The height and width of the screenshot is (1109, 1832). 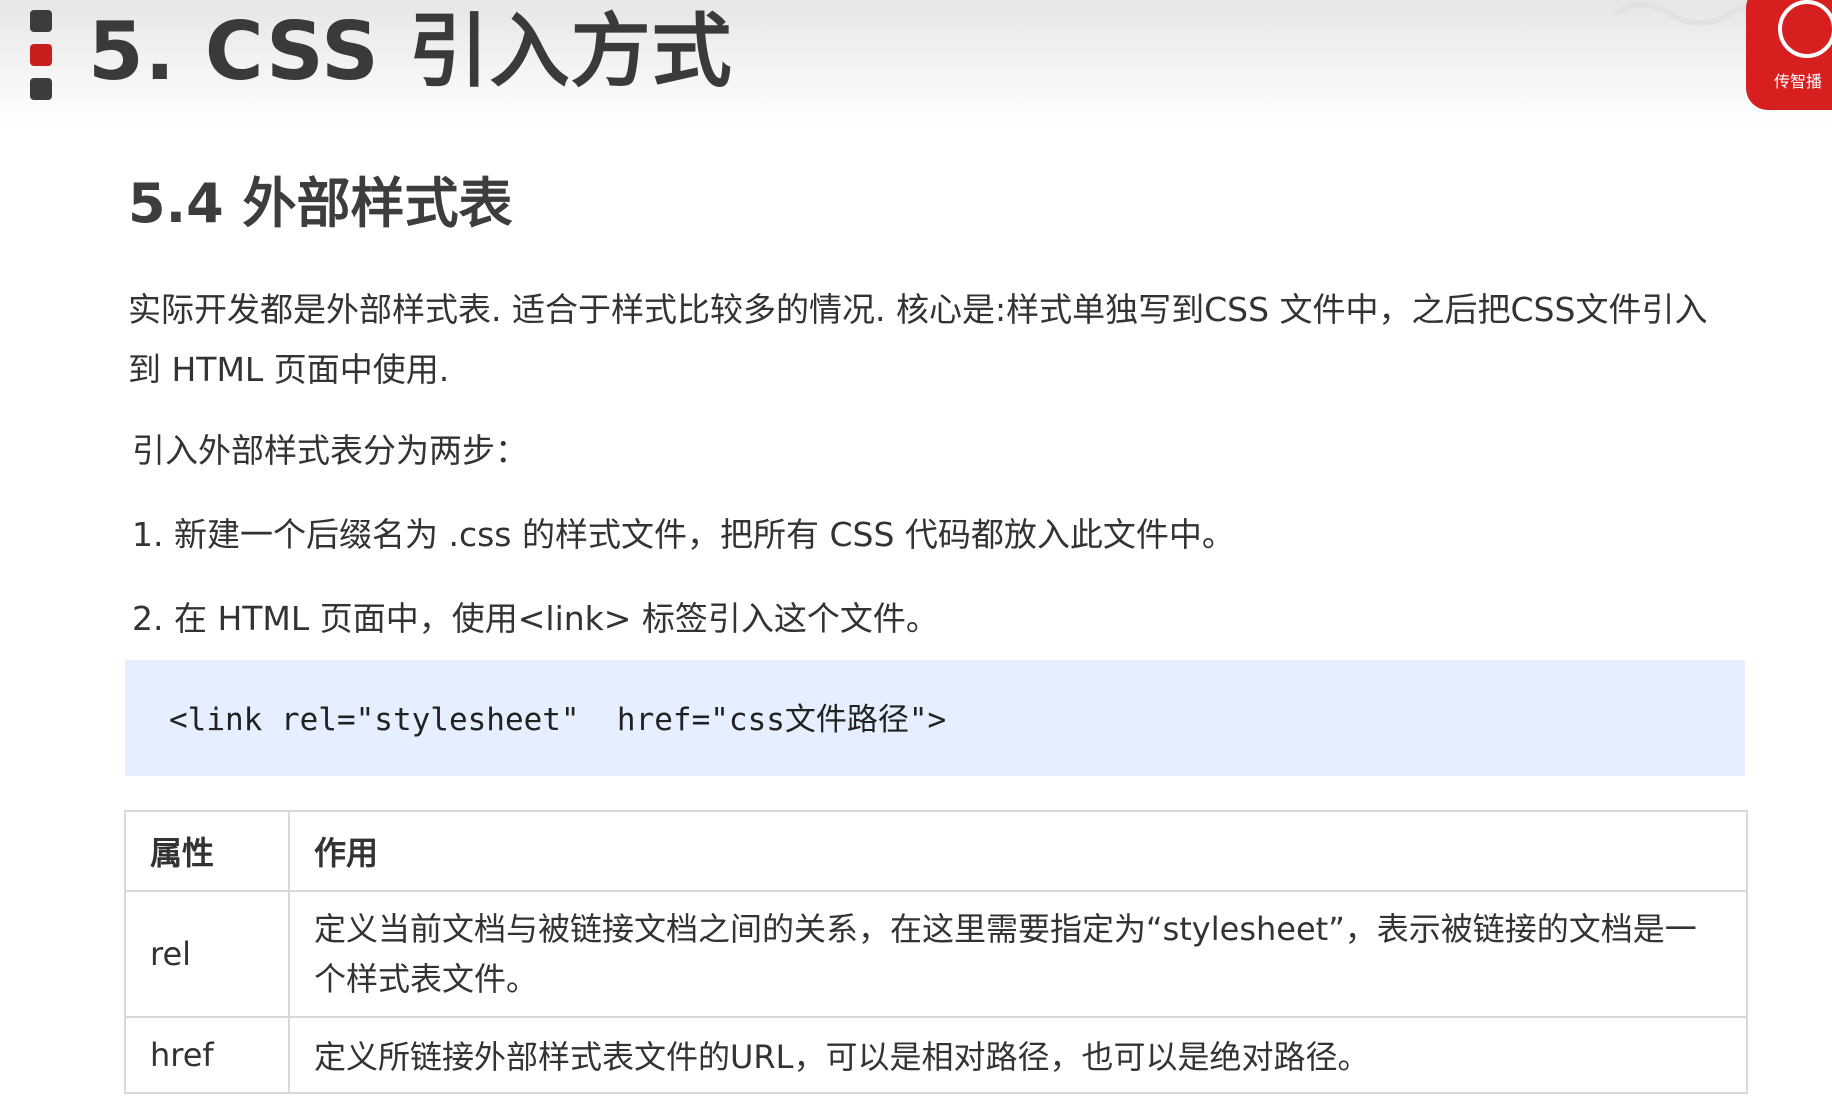 What do you see at coordinates (1805, 29) in the screenshot?
I see `logo-ring-icon` at bounding box center [1805, 29].